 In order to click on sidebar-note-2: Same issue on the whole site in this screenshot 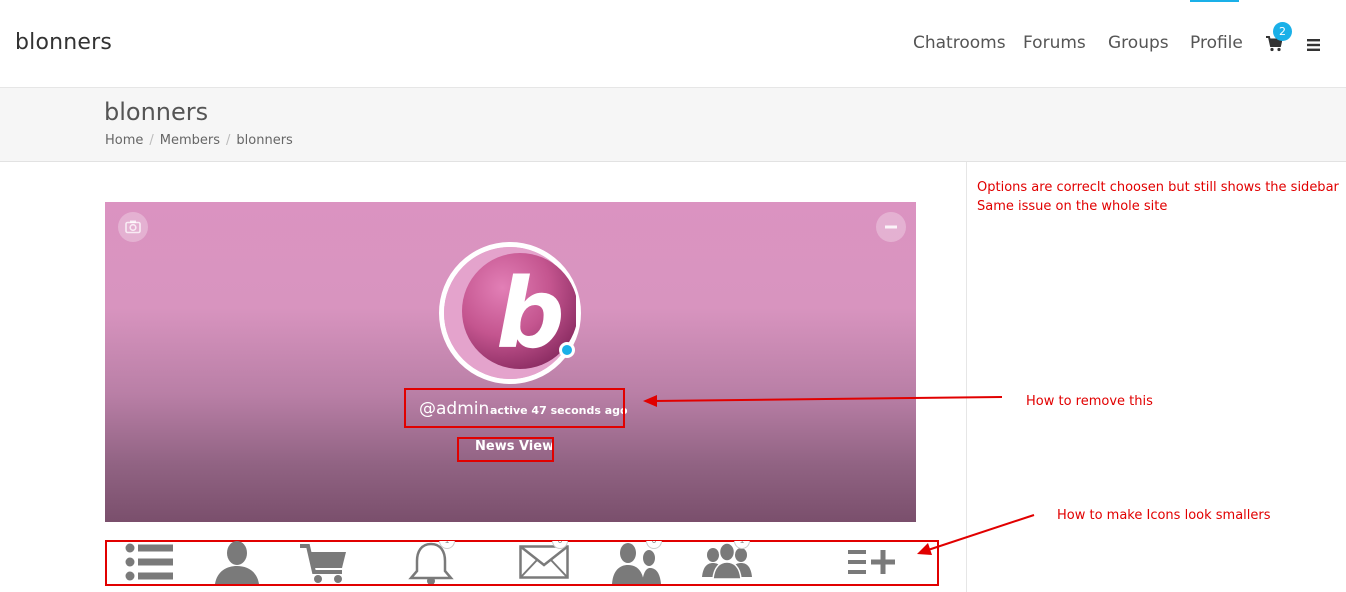, I will do `click(1072, 206)`.